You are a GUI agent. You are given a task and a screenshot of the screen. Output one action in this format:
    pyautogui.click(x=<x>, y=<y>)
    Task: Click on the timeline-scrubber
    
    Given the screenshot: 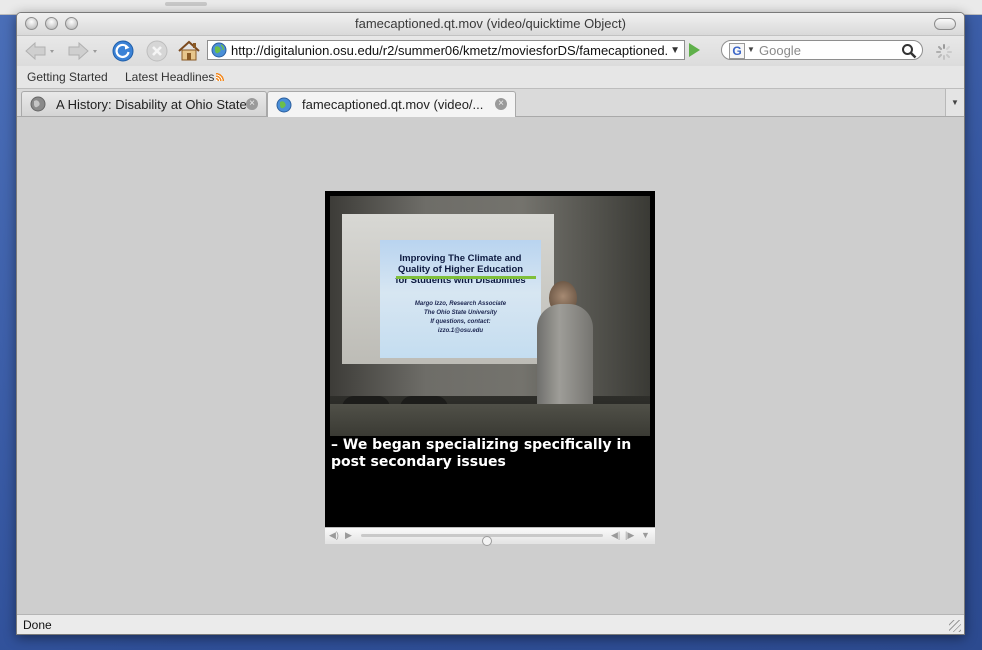 What is the action you would take?
    pyautogui.click(x=487, y=541)
    